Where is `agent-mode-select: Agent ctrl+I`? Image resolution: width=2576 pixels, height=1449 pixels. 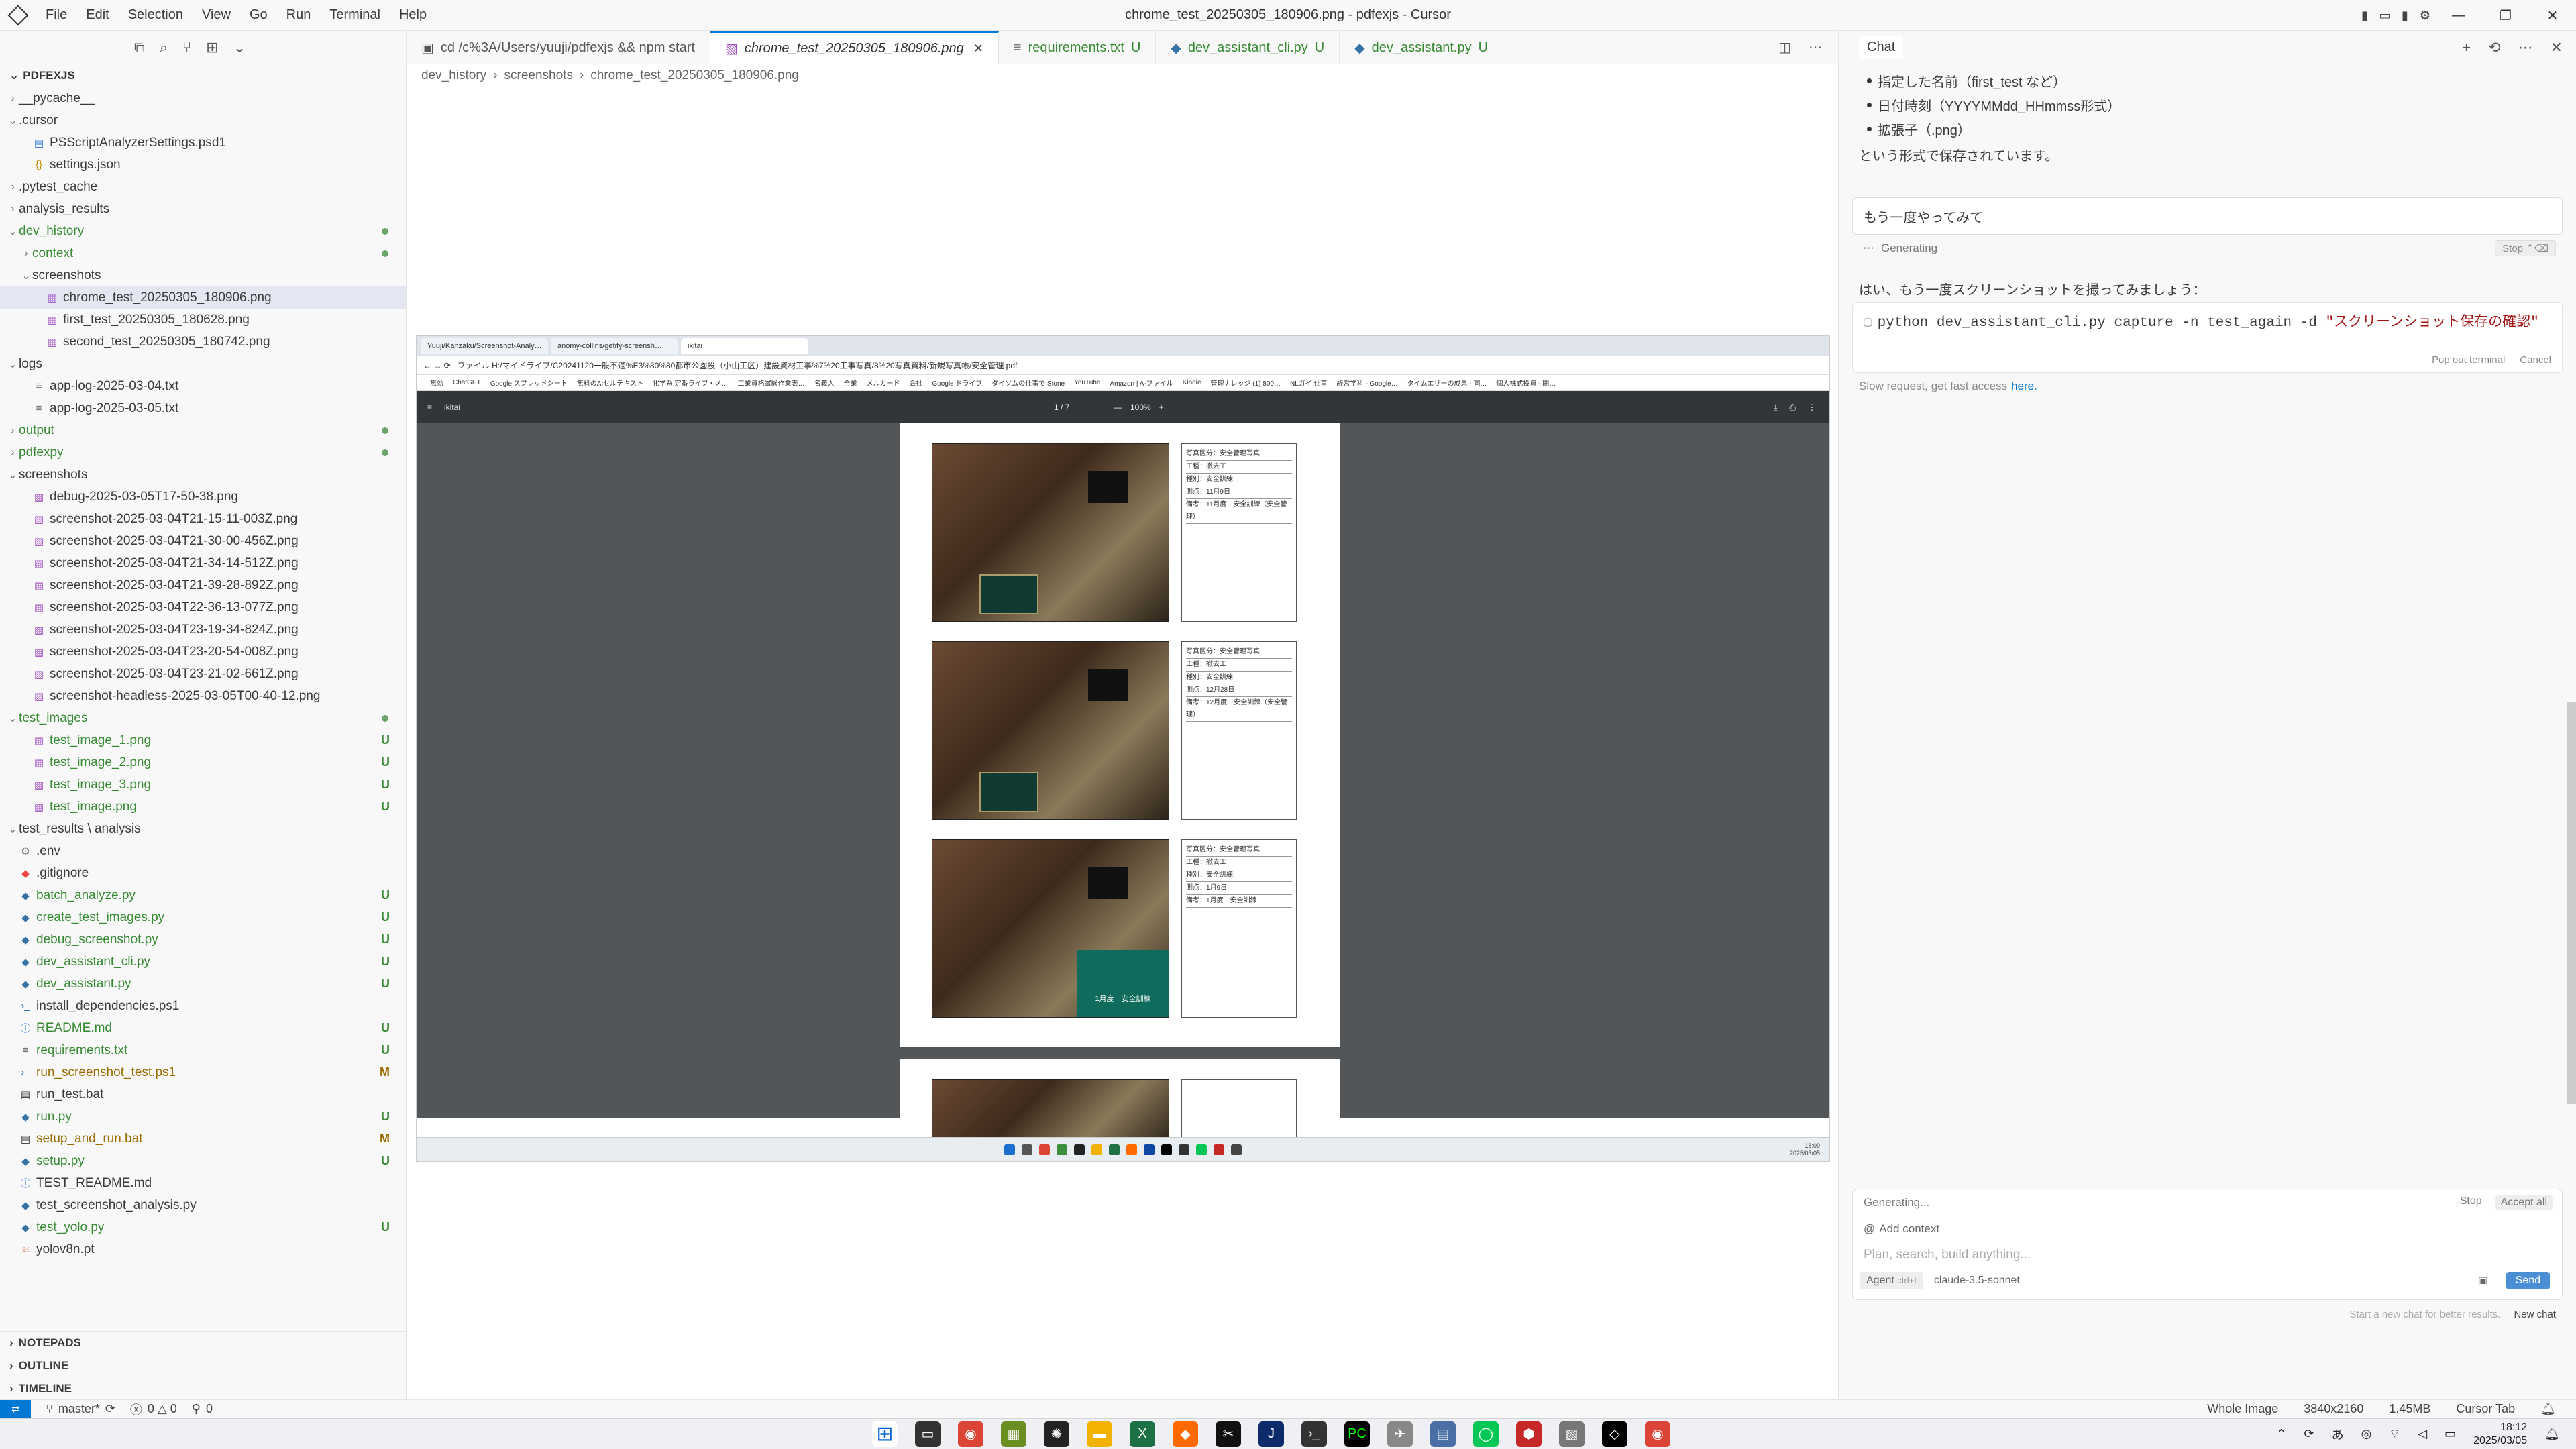
agent-mode-select: Agent ctrl+I is located at coordinates (1891, 1280).